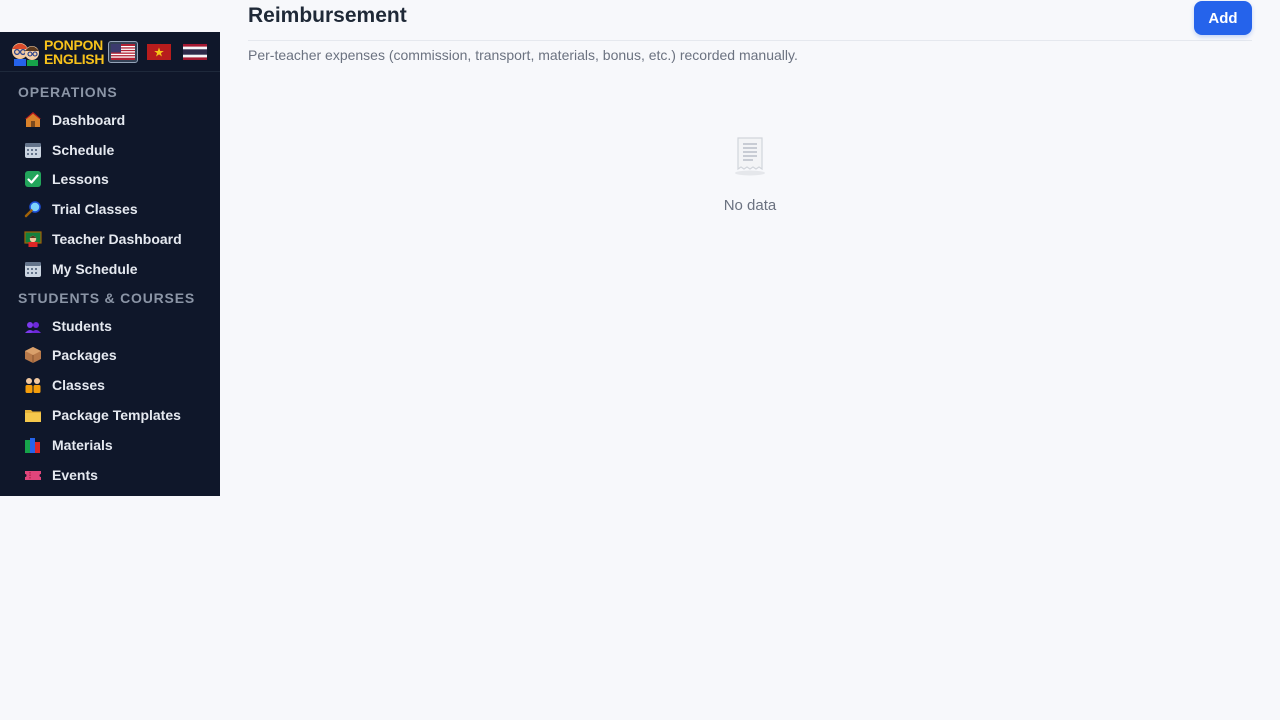 The image size is (1280, 720). What do you see at coordinates (33, 445) in the screenshot?
I see `books-icon` at bounding box center [33, 445].